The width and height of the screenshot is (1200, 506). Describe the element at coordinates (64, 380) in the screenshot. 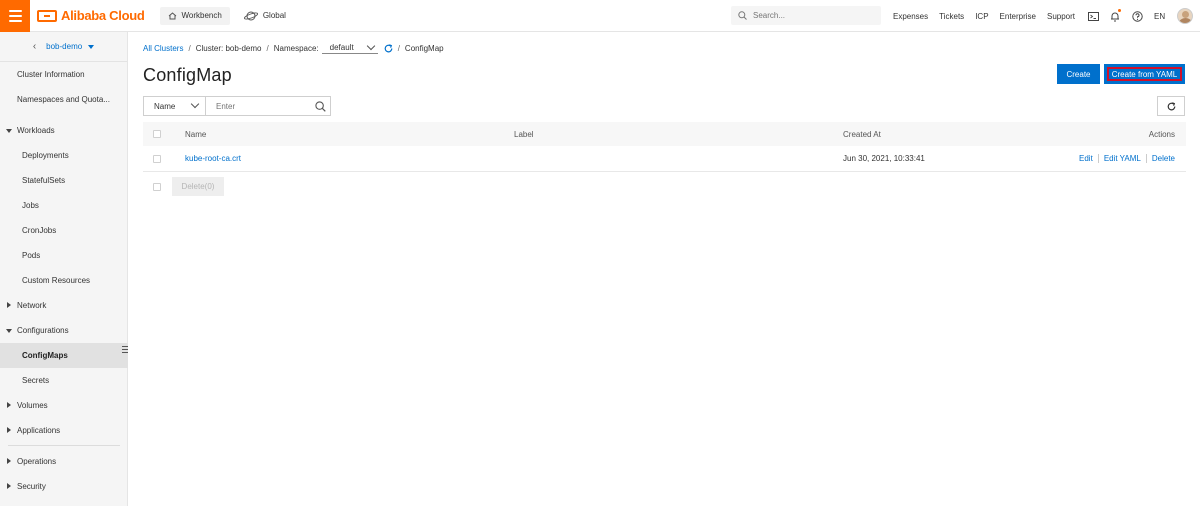

I see `sidebar-item-secrets: Secrets` at that location.